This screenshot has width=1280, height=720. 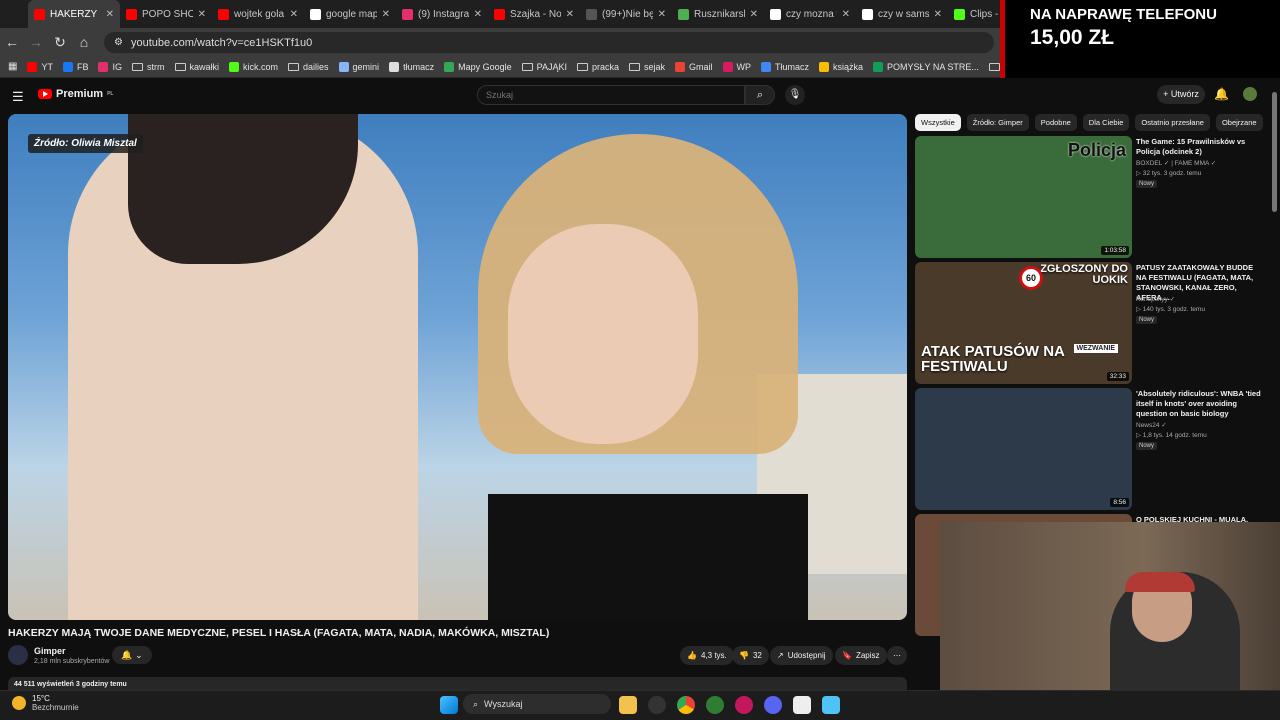 I want to click on bookmark-item: sejak, so click(x=646, y=67).